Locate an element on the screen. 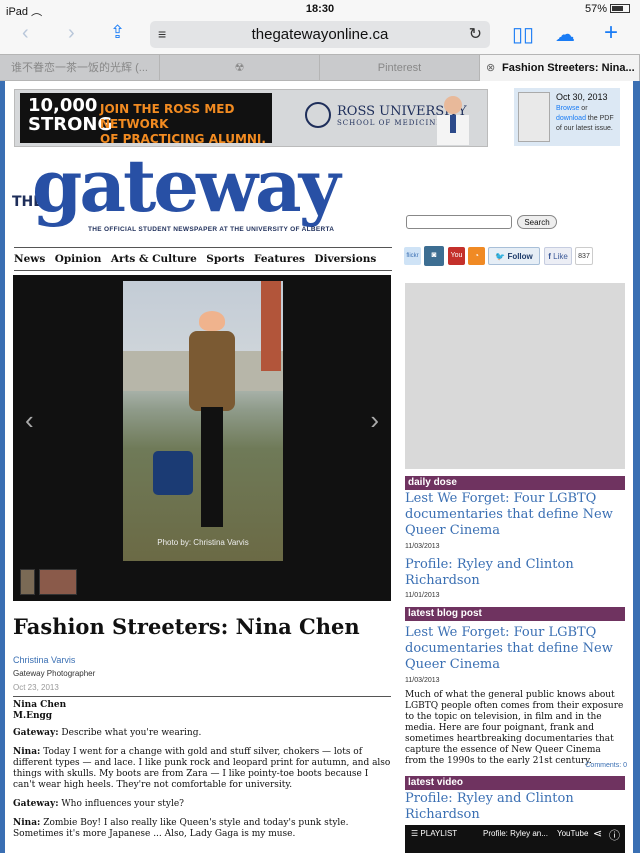  question-1: Gateway: Describe what you're wearing. is located at coordinates (107, 733).